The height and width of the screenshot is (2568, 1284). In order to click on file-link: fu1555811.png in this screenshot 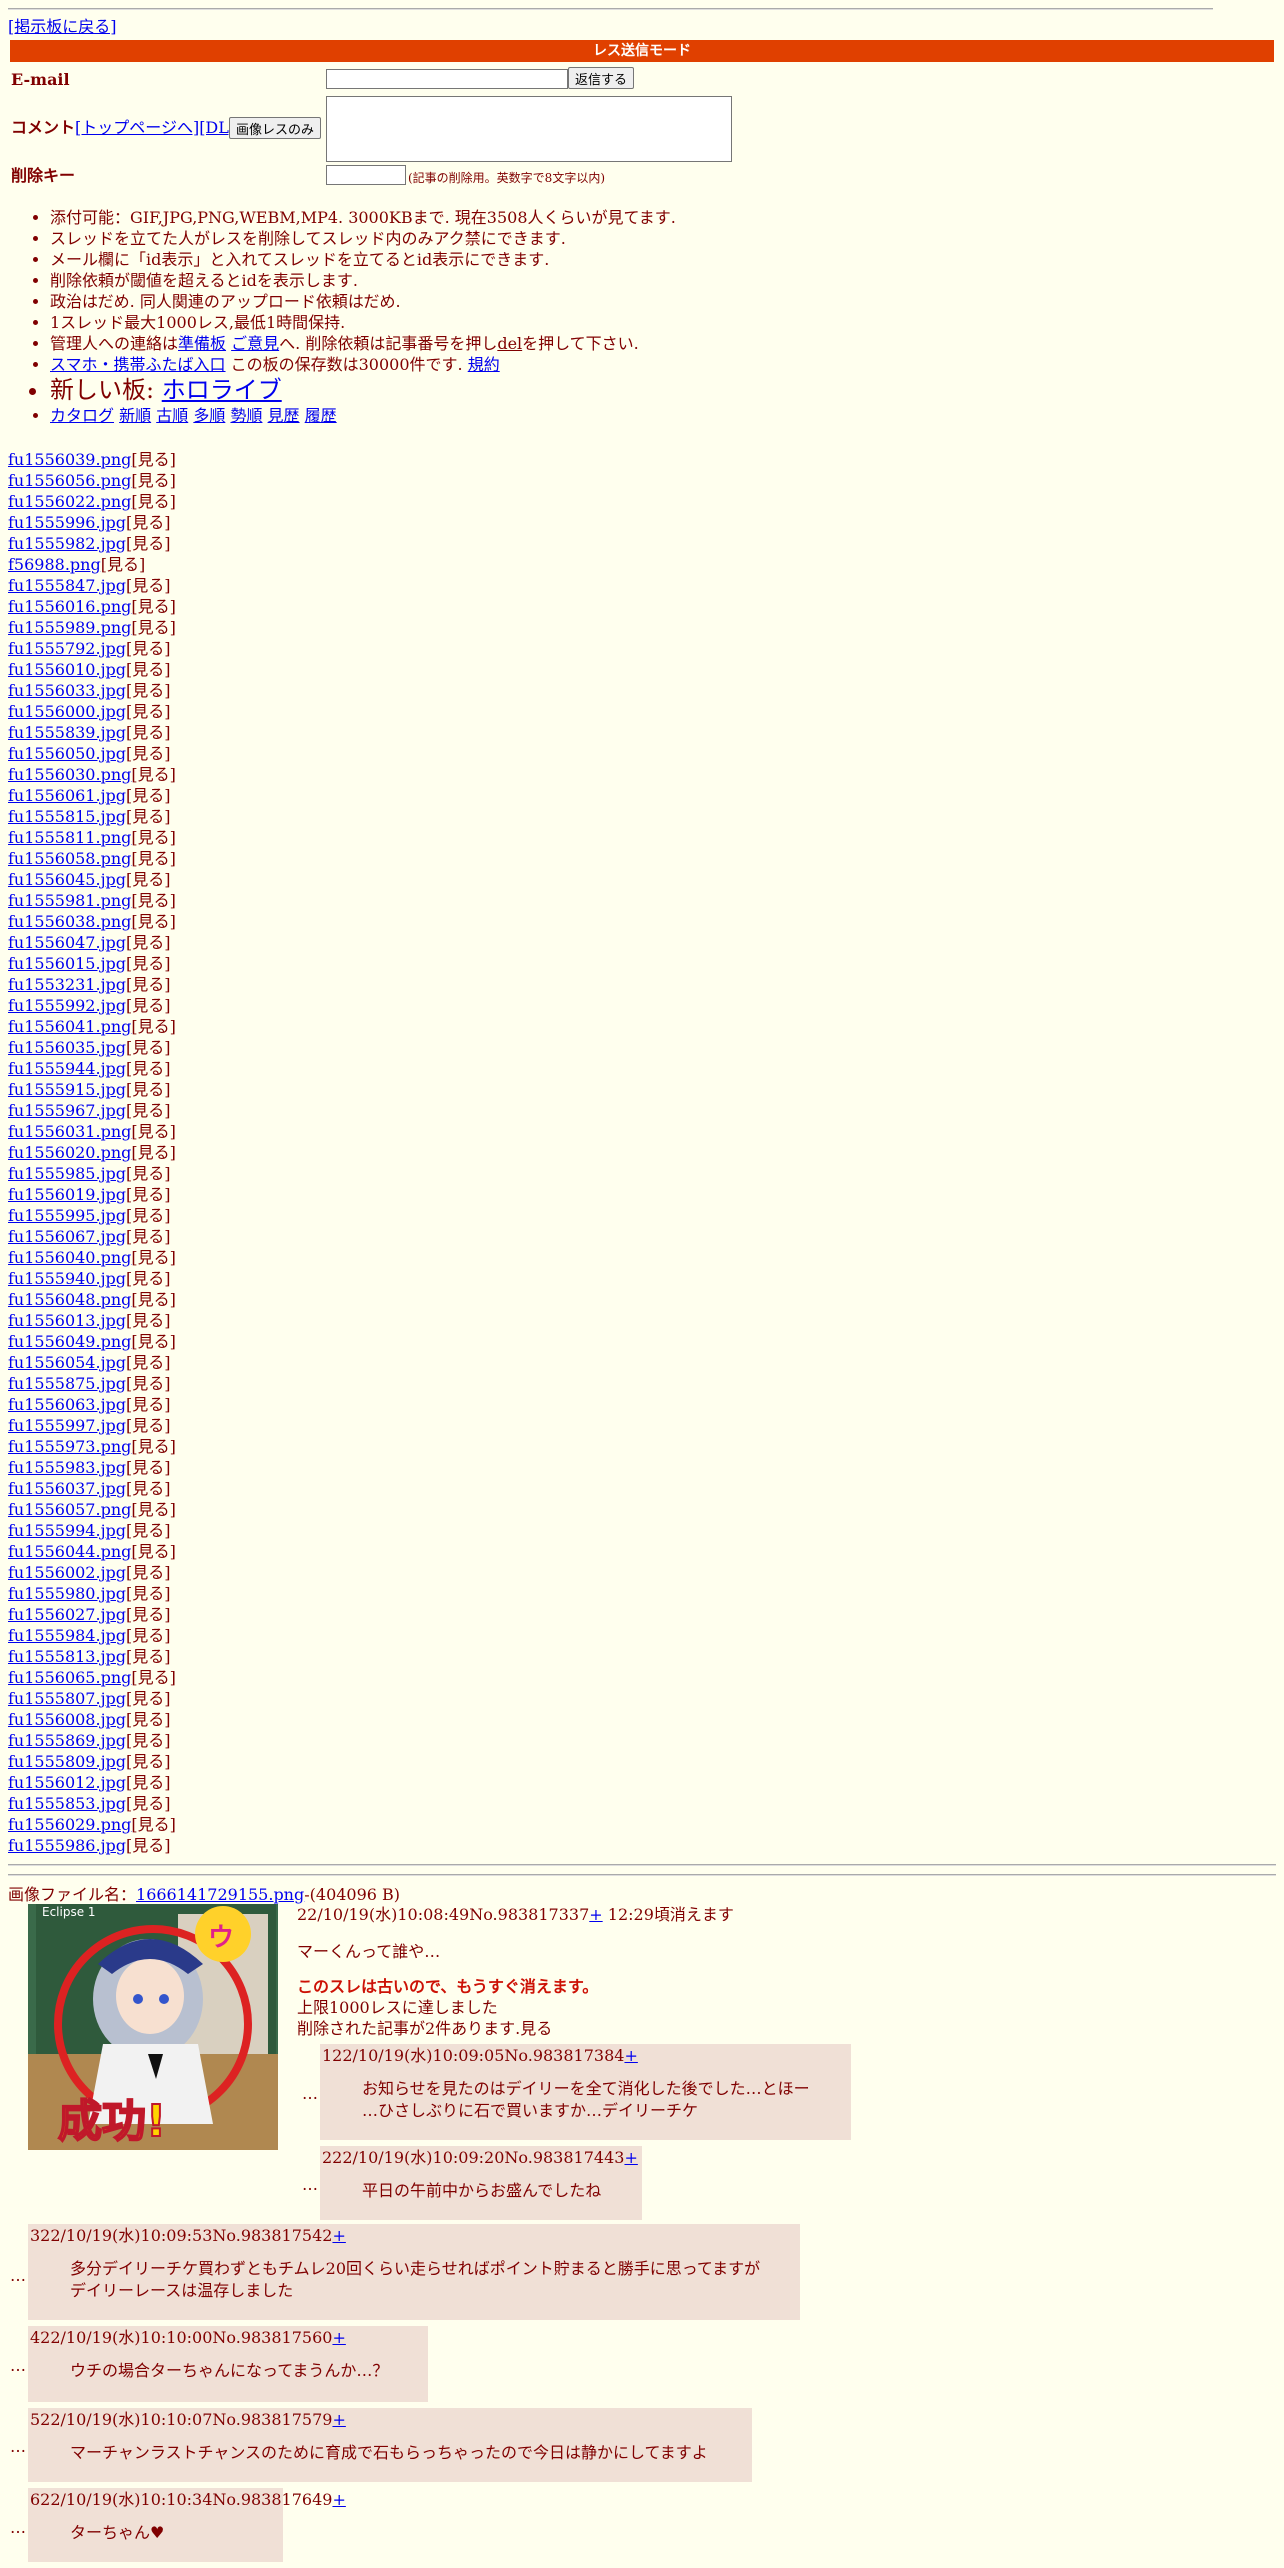, I will do `click(69, 837)`.